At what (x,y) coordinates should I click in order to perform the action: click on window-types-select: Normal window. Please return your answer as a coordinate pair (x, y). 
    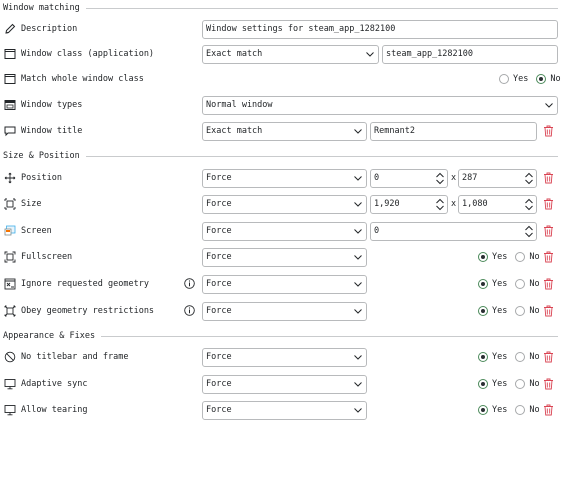
    Looking at the image, I should click on (380, 105).